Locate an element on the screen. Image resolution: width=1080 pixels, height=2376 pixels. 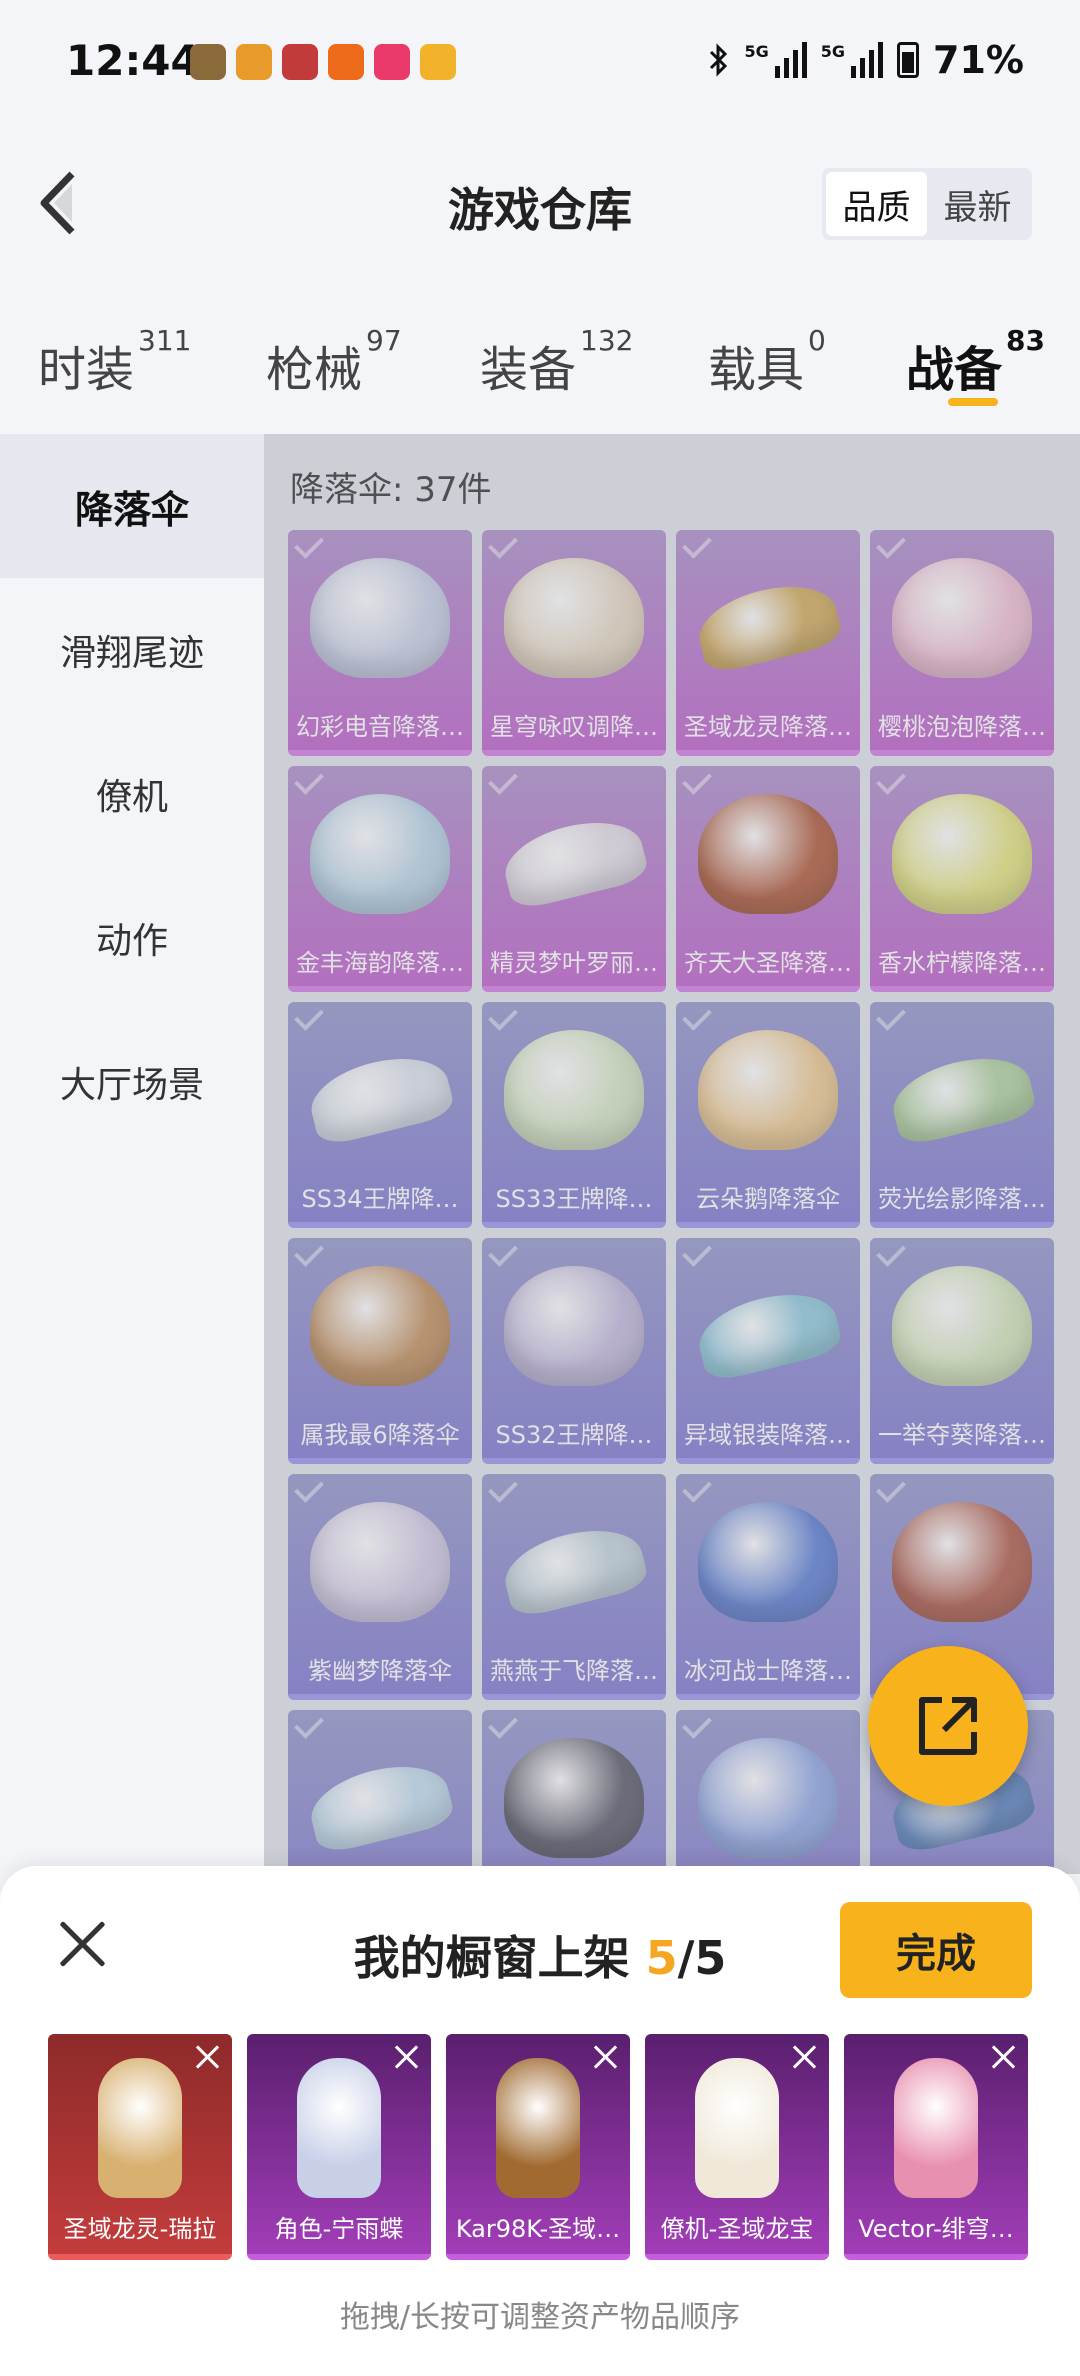
item-label: 属我最6降落伞 is located at coordinates (380, 1435).